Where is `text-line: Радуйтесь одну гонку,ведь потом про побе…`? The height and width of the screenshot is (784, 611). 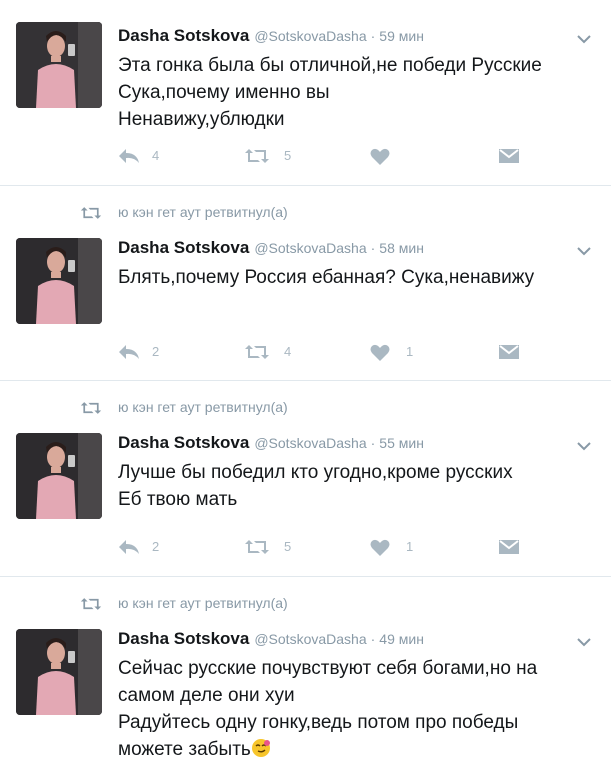 text-line: Радуйтесь одну гонку,ведь потом про побе… is located at coordinates (318, 722).